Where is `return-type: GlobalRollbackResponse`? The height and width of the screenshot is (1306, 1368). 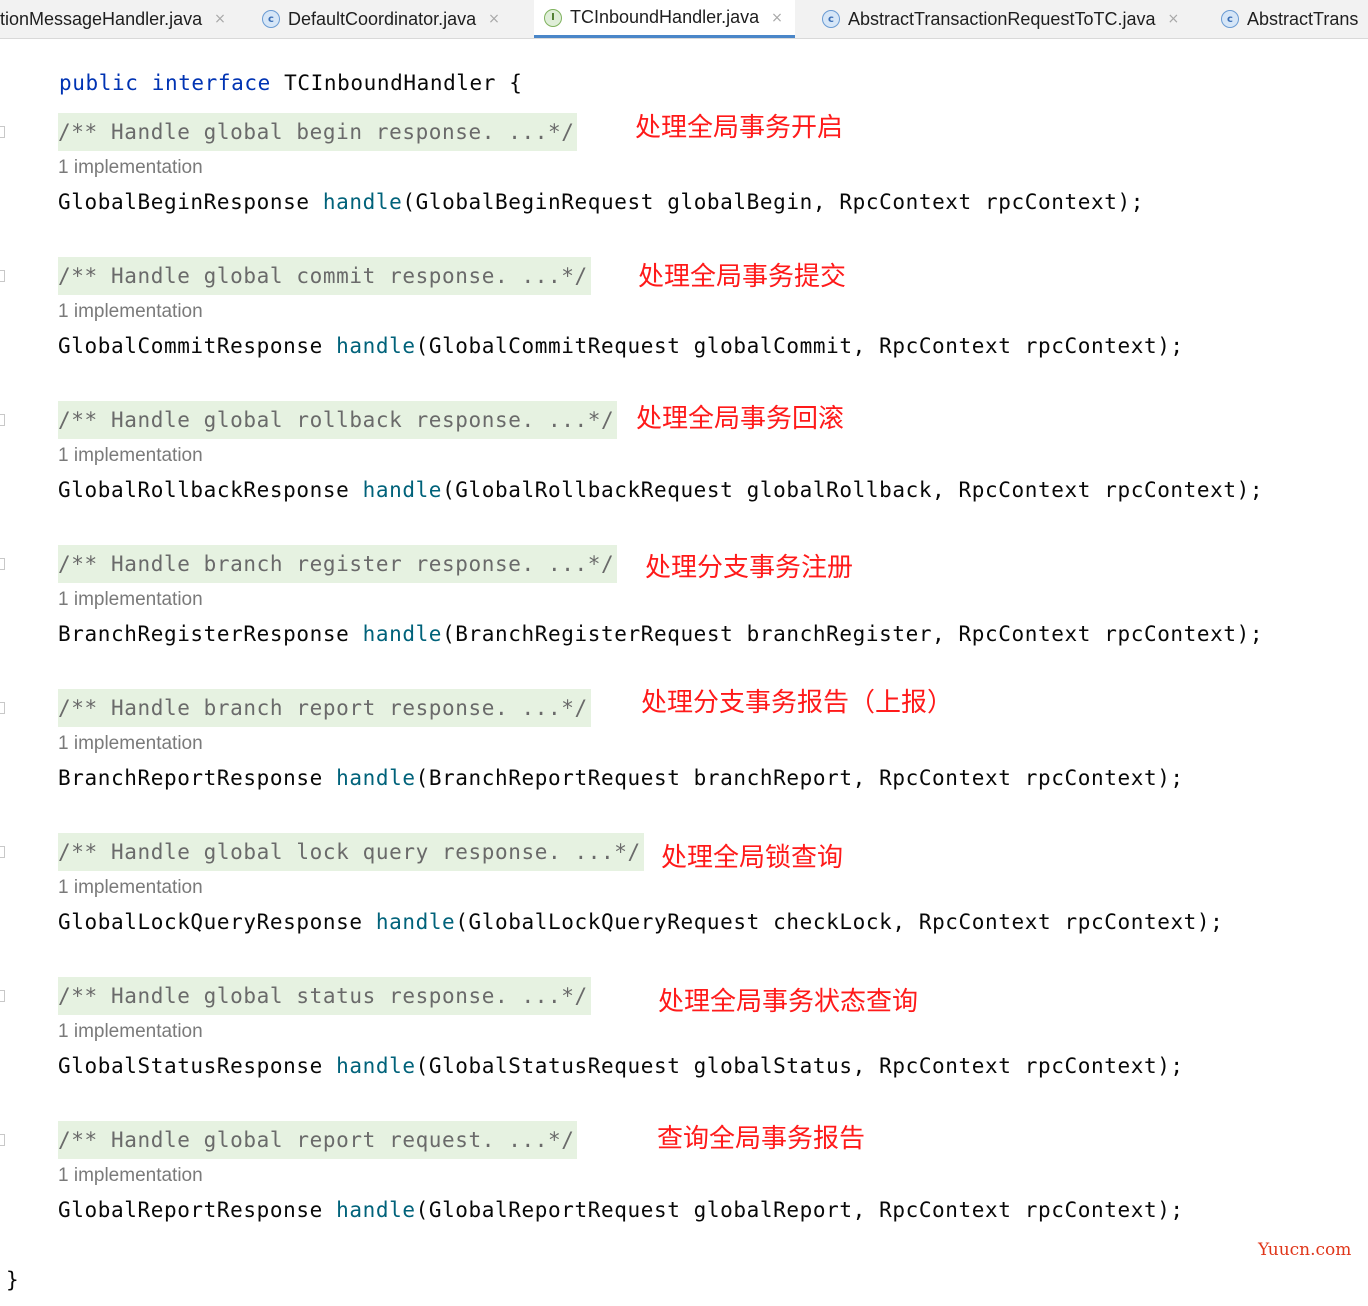
return-type: GlobalRollbackResponse is located at coordinates (210, 490).